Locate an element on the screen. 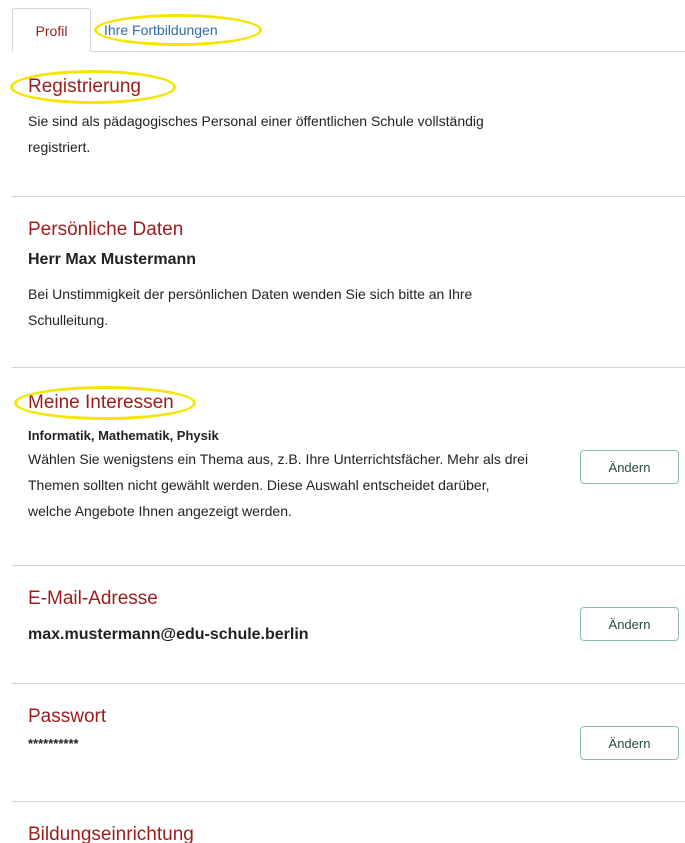  section-title-bildungseinrichtung: Bildungseinrichtung is located at coordinates (111, 833).